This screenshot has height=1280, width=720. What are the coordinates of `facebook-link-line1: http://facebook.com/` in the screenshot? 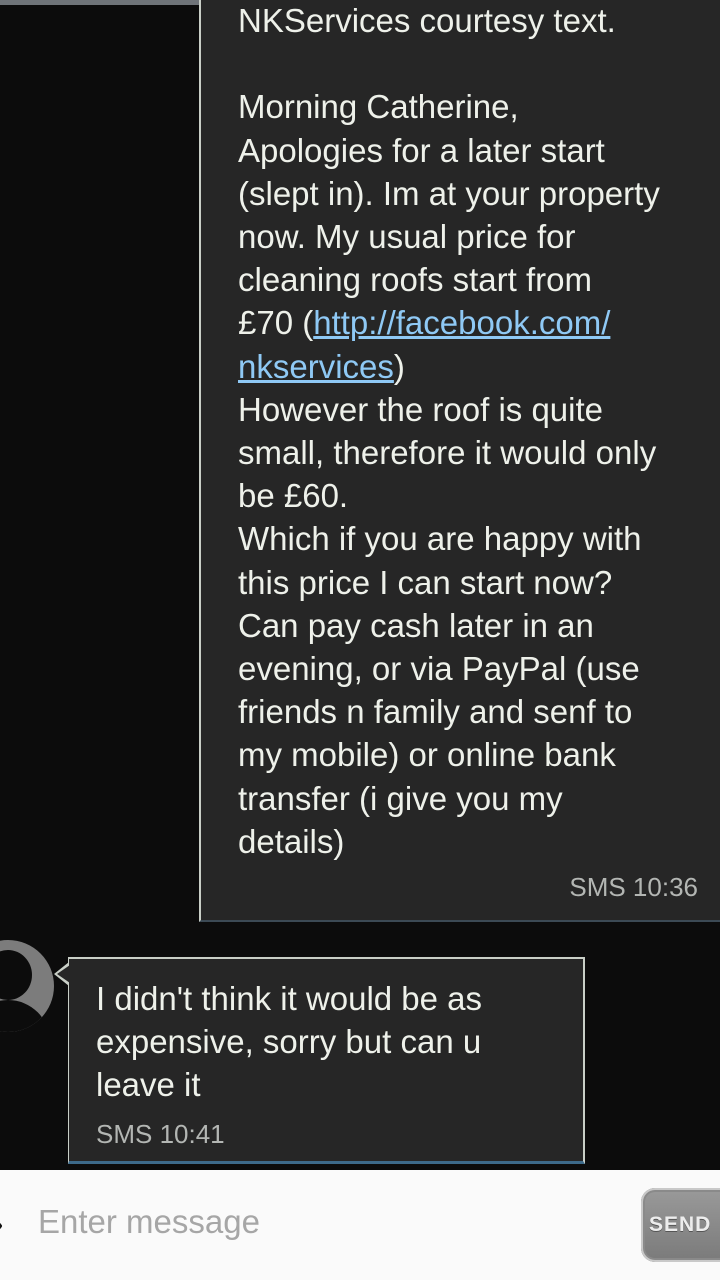 It's located at (461, 322).